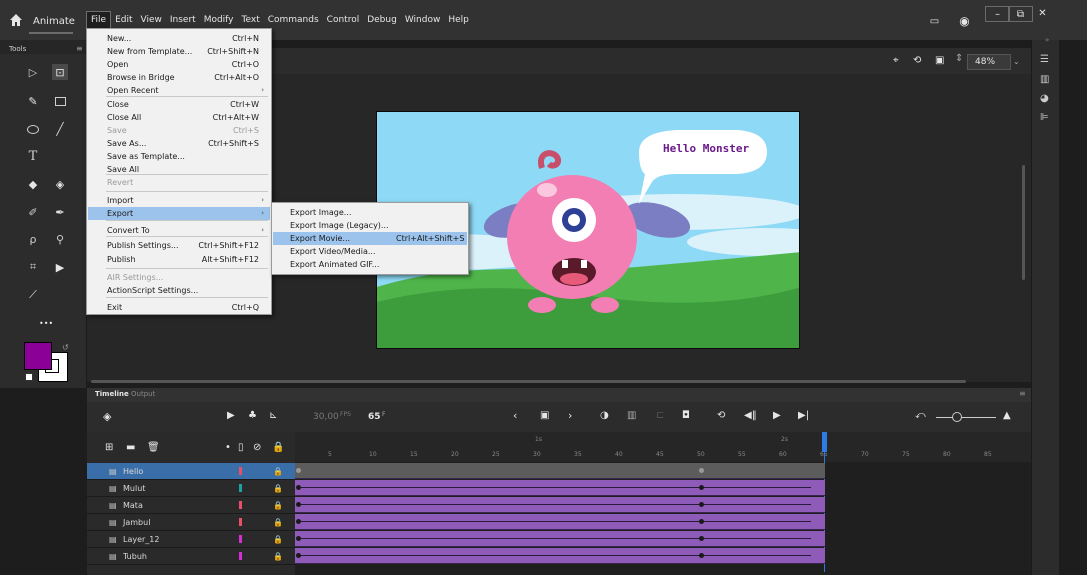 Image resolution: width=1087 pixels, height=575 pixels. What do you see at coordinates (257, 447) in the screenshot?
I see `hide-layers-icon: ⊘` at bounding box center [257, 447].